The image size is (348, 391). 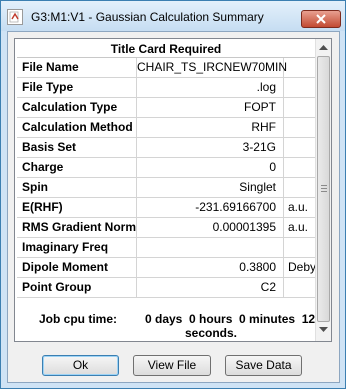 What do you see at coordinates (80, 365) in the screenshot?
I see `ok-button: Ok` at bounding box center [80, 365].